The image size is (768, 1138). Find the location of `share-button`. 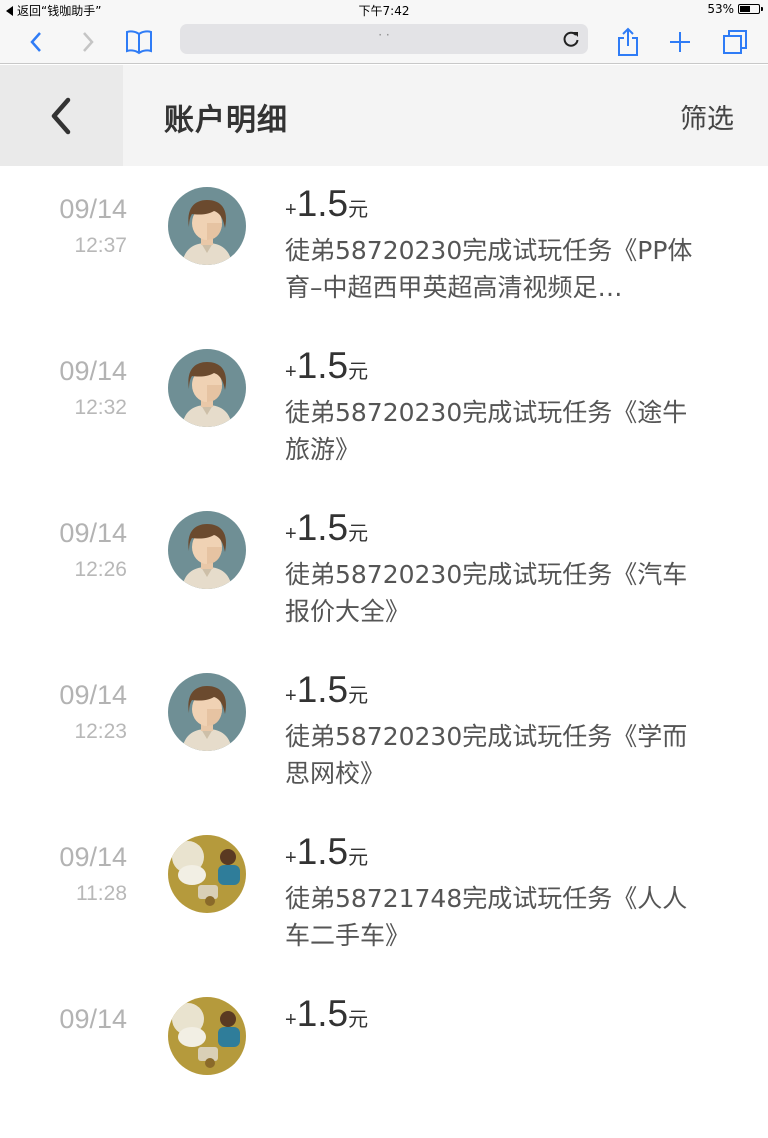

share-button is located at coordinates (628, 42).